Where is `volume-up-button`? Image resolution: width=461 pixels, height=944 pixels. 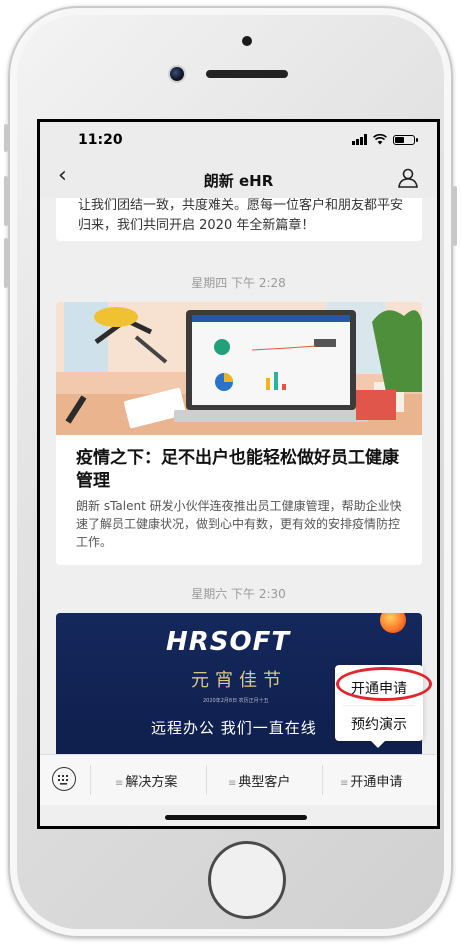 volume-up-button is located at coordinates (6, 201).